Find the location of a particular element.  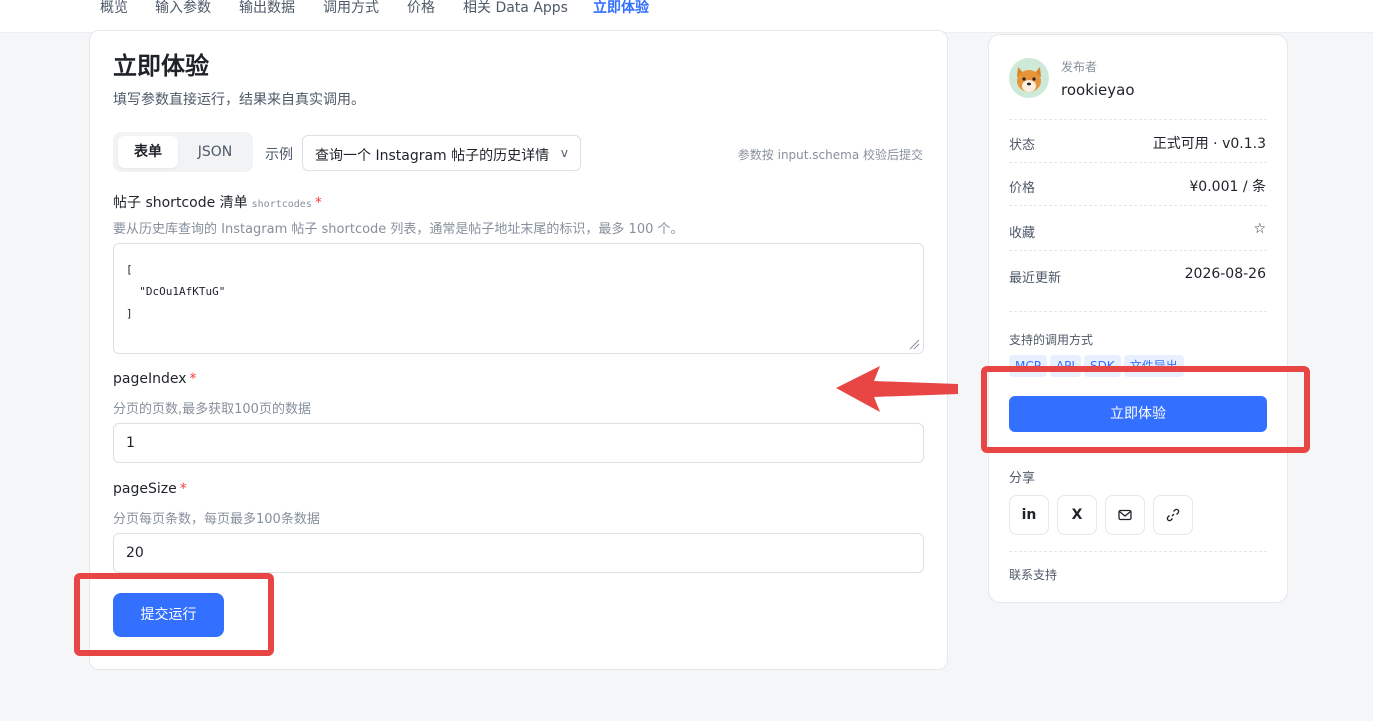

tab-related-apps: 相关 Data Apps is located at coordinates (515, 16).